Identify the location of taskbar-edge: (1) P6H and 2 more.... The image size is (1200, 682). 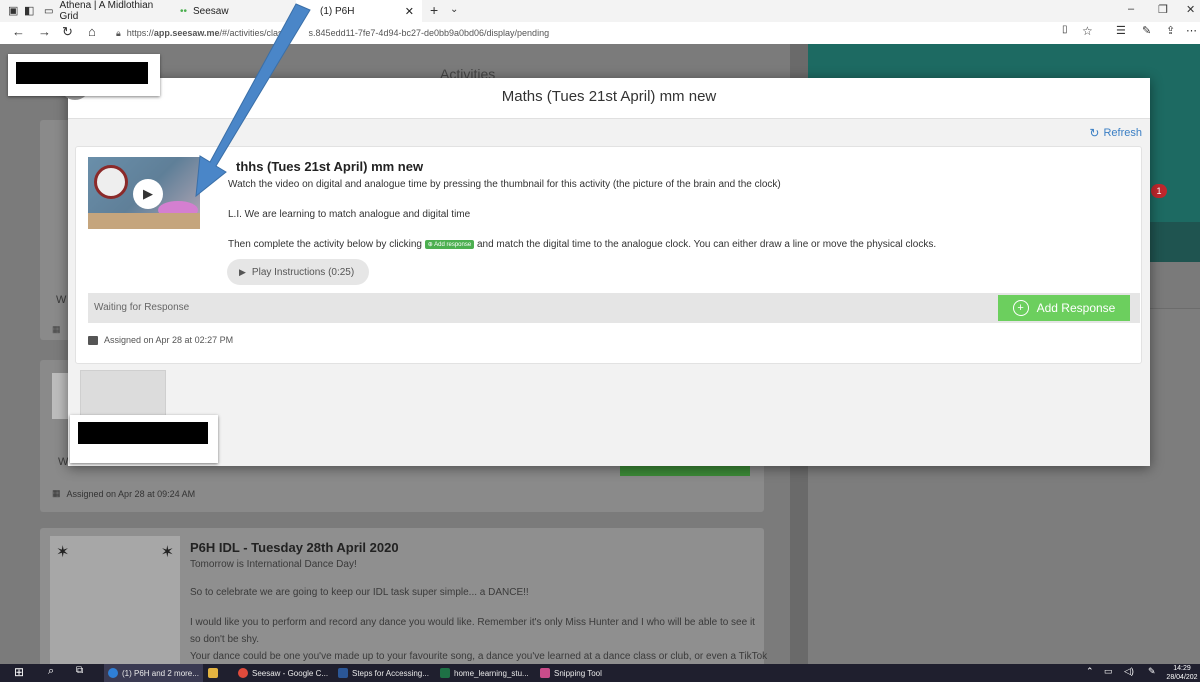
(153, 673).